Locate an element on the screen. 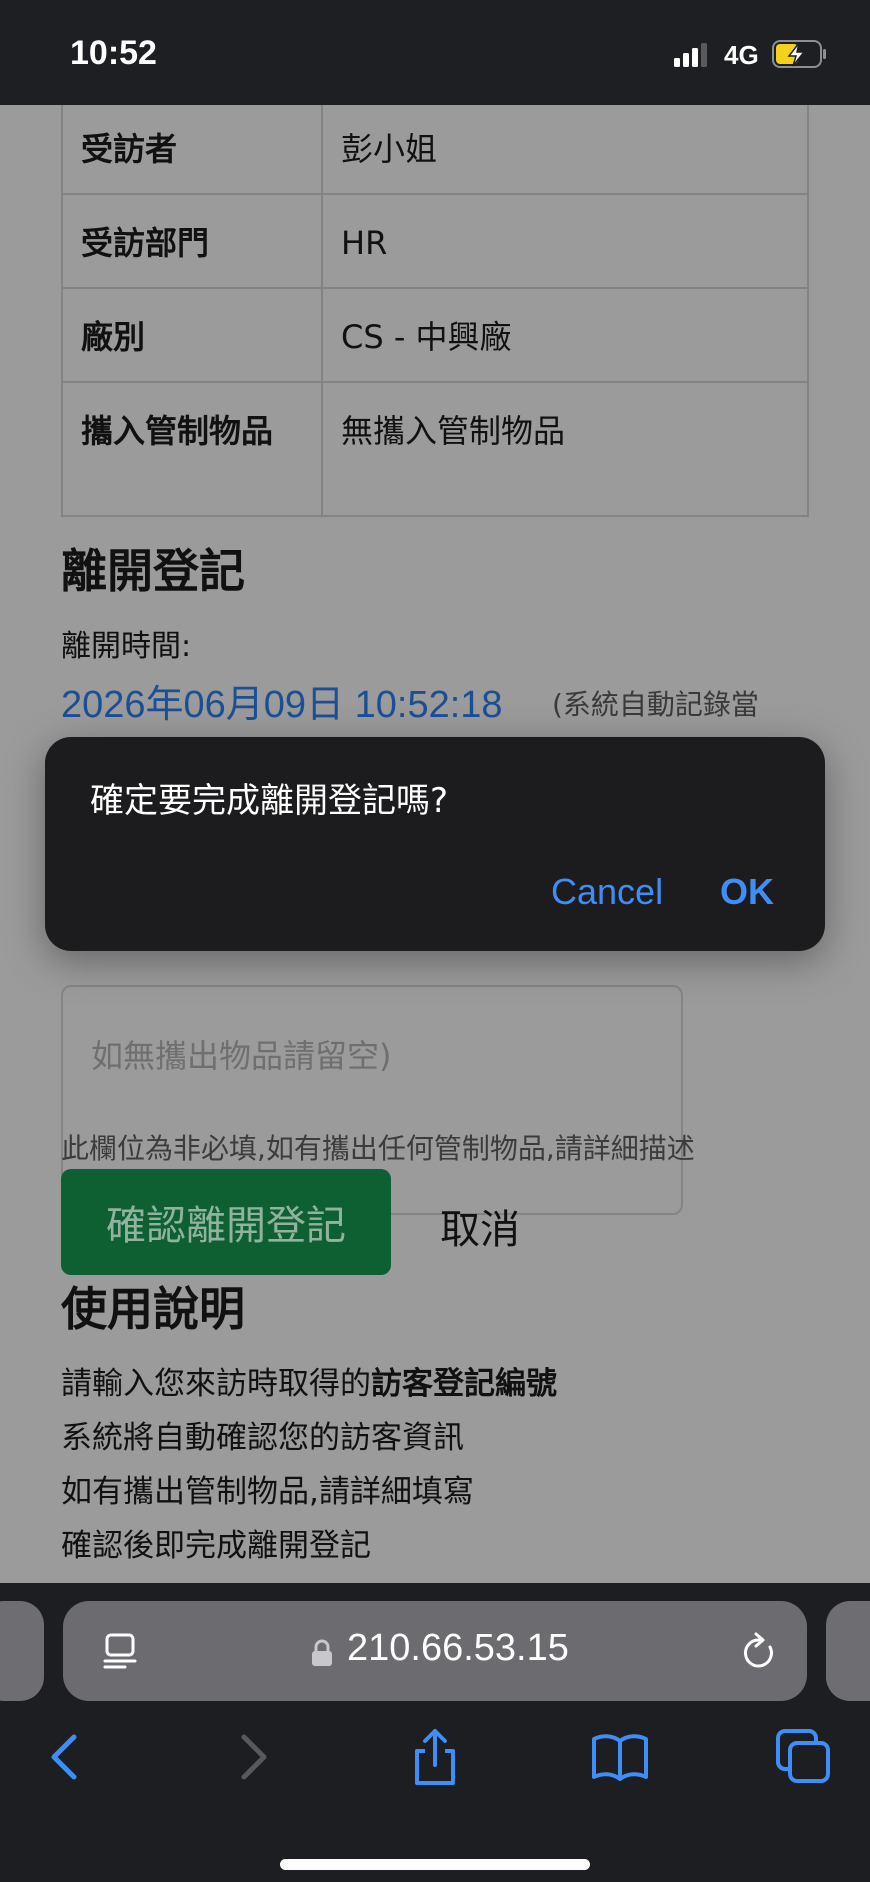 The width and height of the screenshot is (870, 1882). leave-time-note: (系統自動記錄當 is located at coordinates (655, 704).